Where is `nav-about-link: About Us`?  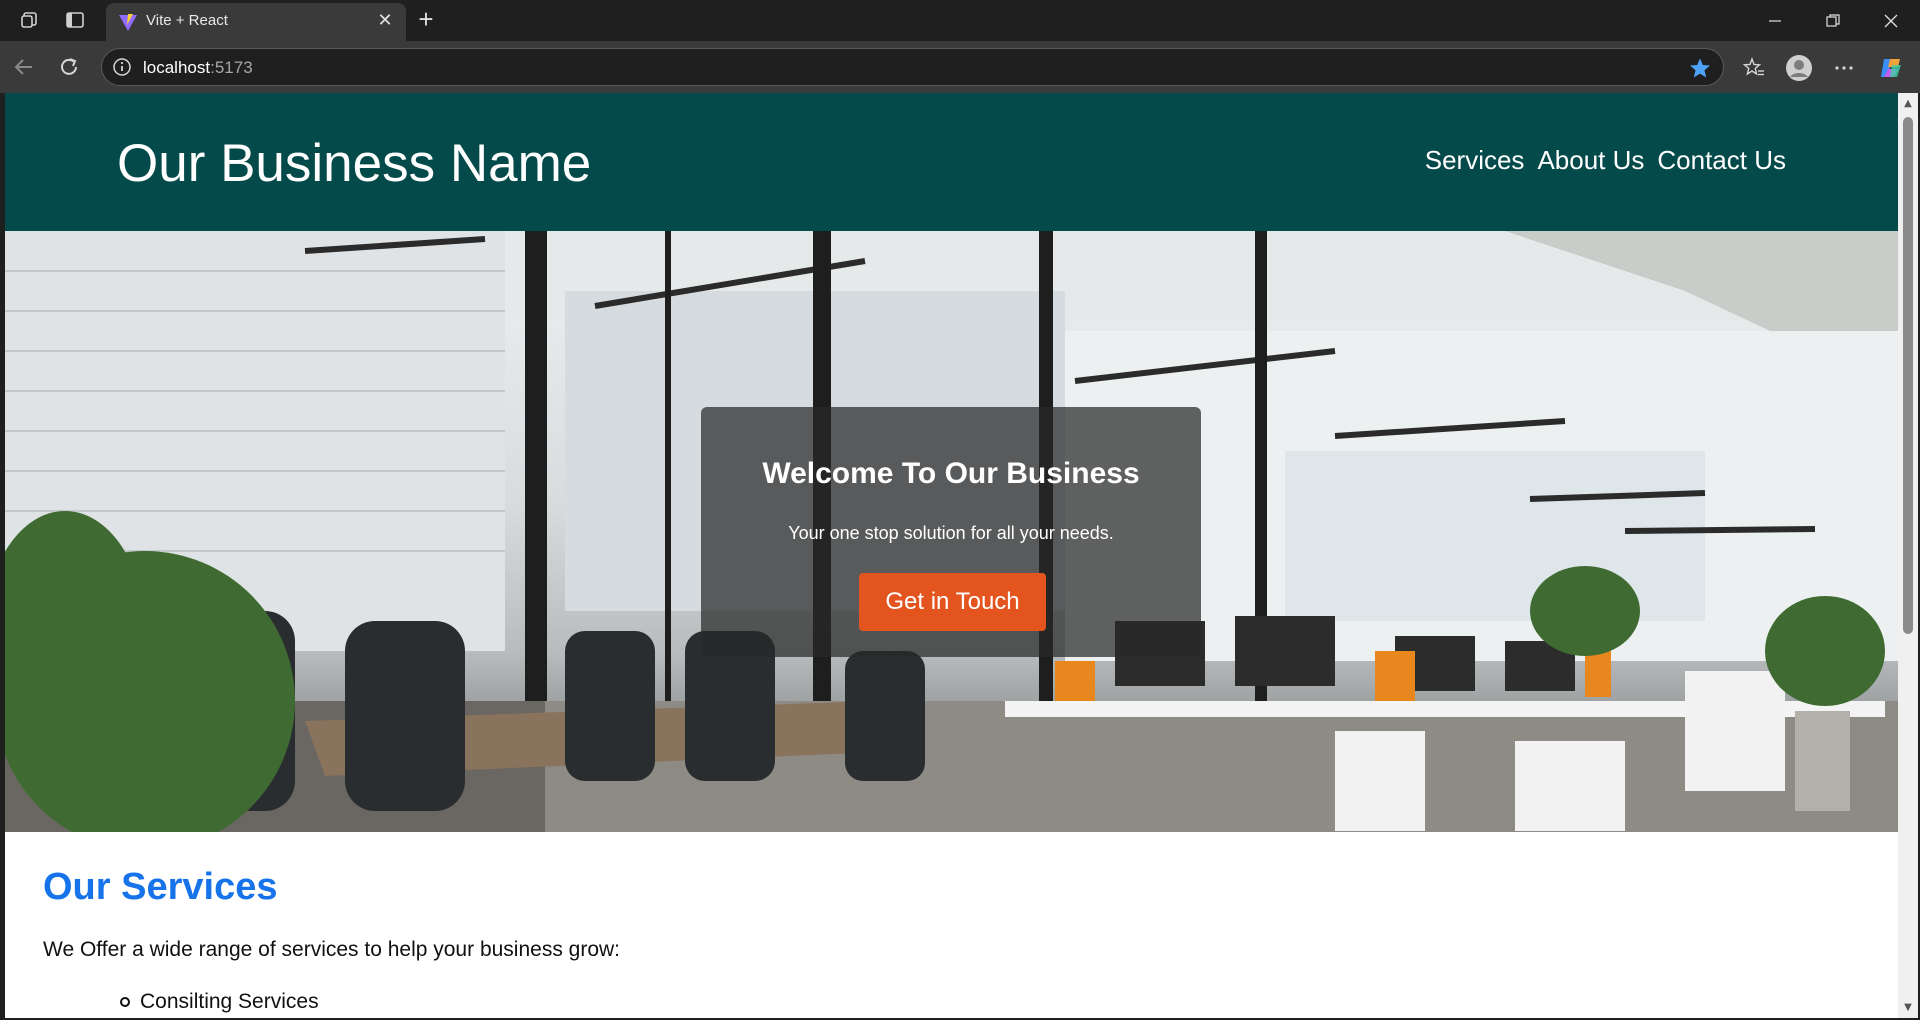 nav-about-link: About Us is located at coordinates (1590, 160).